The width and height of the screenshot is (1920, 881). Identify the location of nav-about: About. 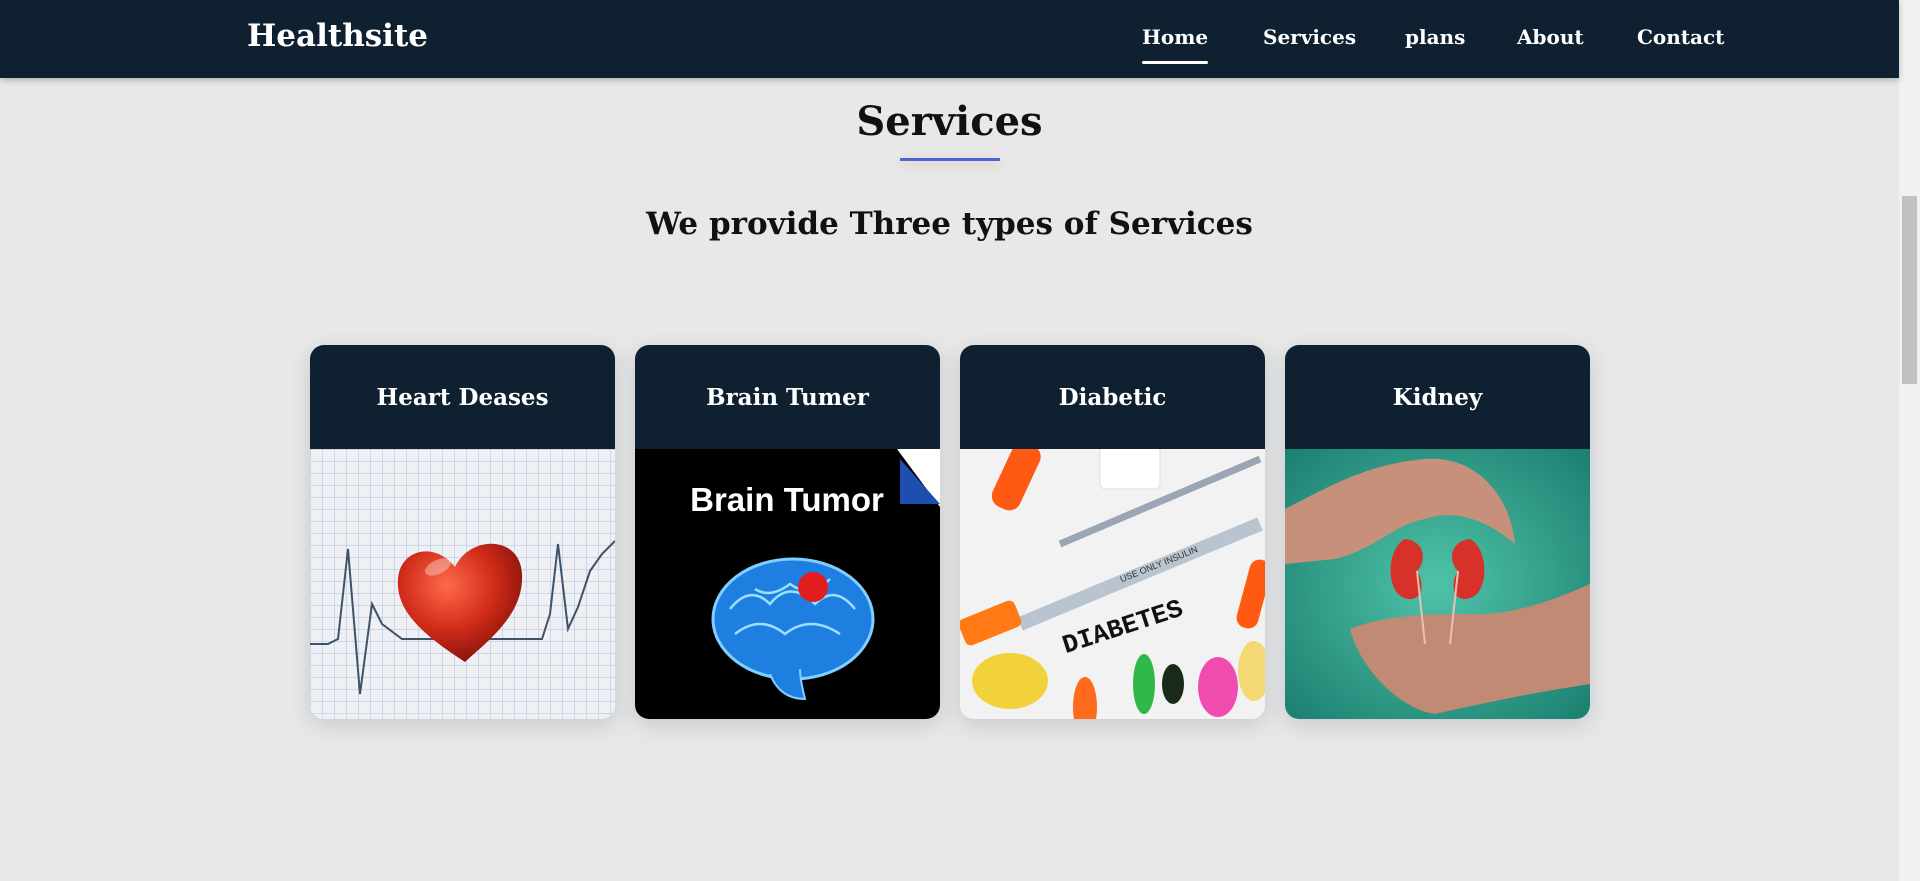
(1550, 37).